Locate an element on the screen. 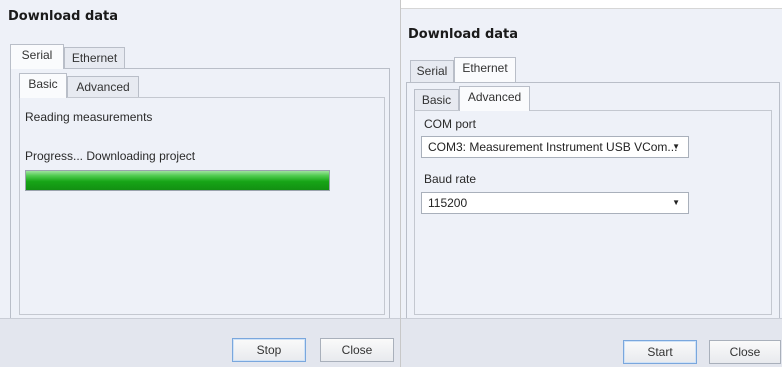 Image resolution: width=782 pixels, height=367 pixels. start-button: Start is located at coordinates (660, 352).